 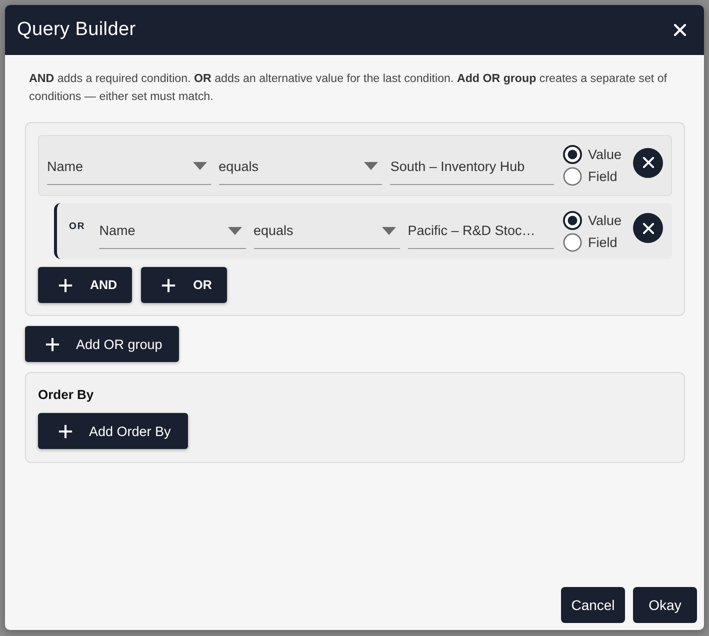 I want to click on order-by-heading: Order By, so click(x=66, y=394).